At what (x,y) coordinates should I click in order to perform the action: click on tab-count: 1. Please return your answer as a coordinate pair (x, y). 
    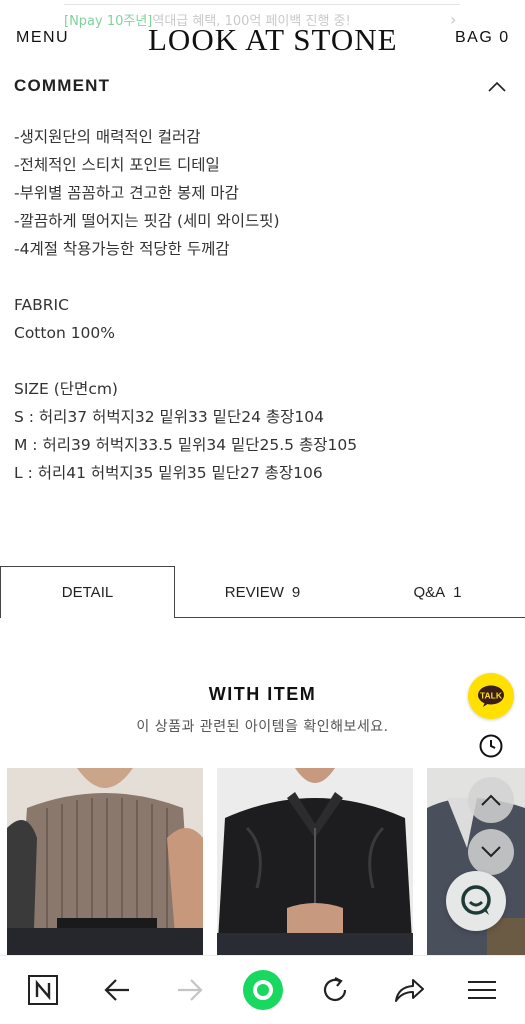
    Looking at the image, I should click on (457, 592).